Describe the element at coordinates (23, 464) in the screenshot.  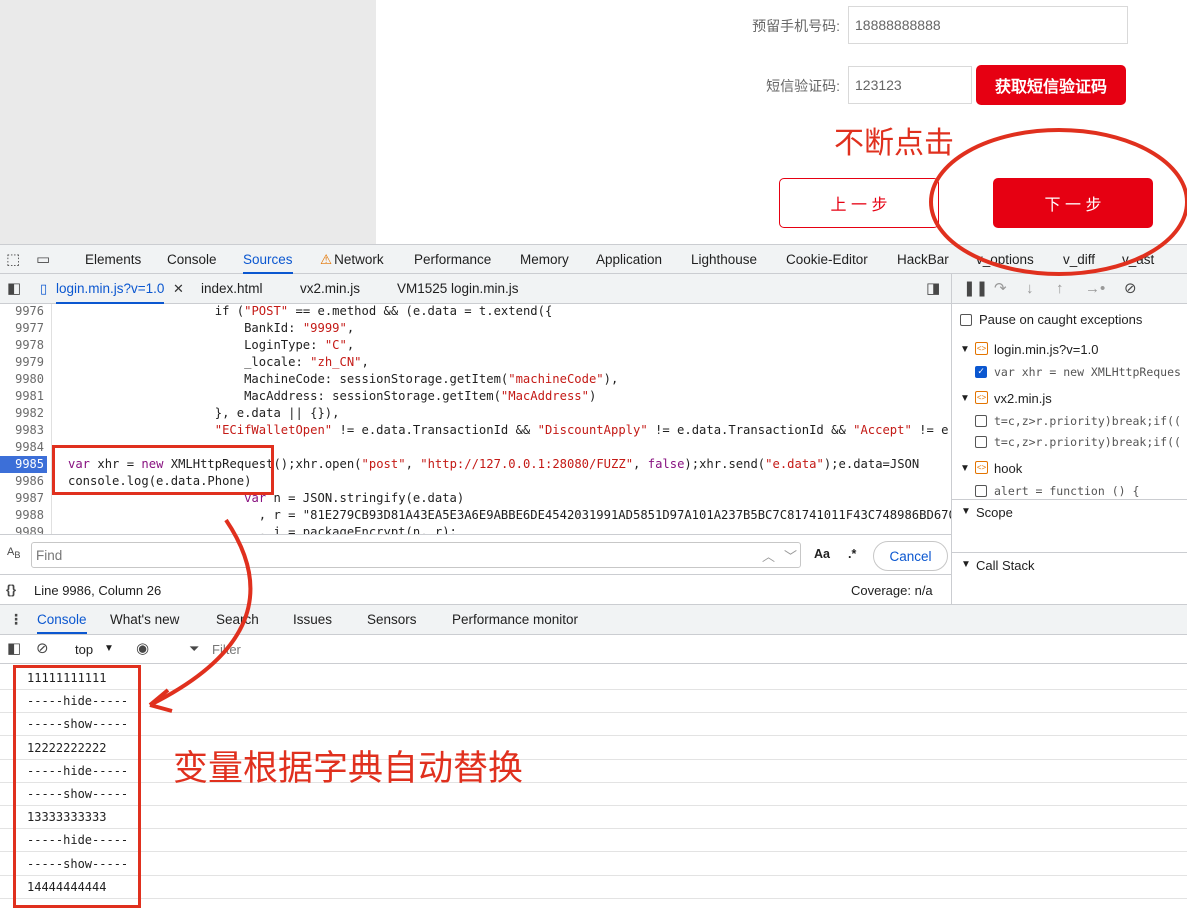
I see `line-number: 9985` at that location.